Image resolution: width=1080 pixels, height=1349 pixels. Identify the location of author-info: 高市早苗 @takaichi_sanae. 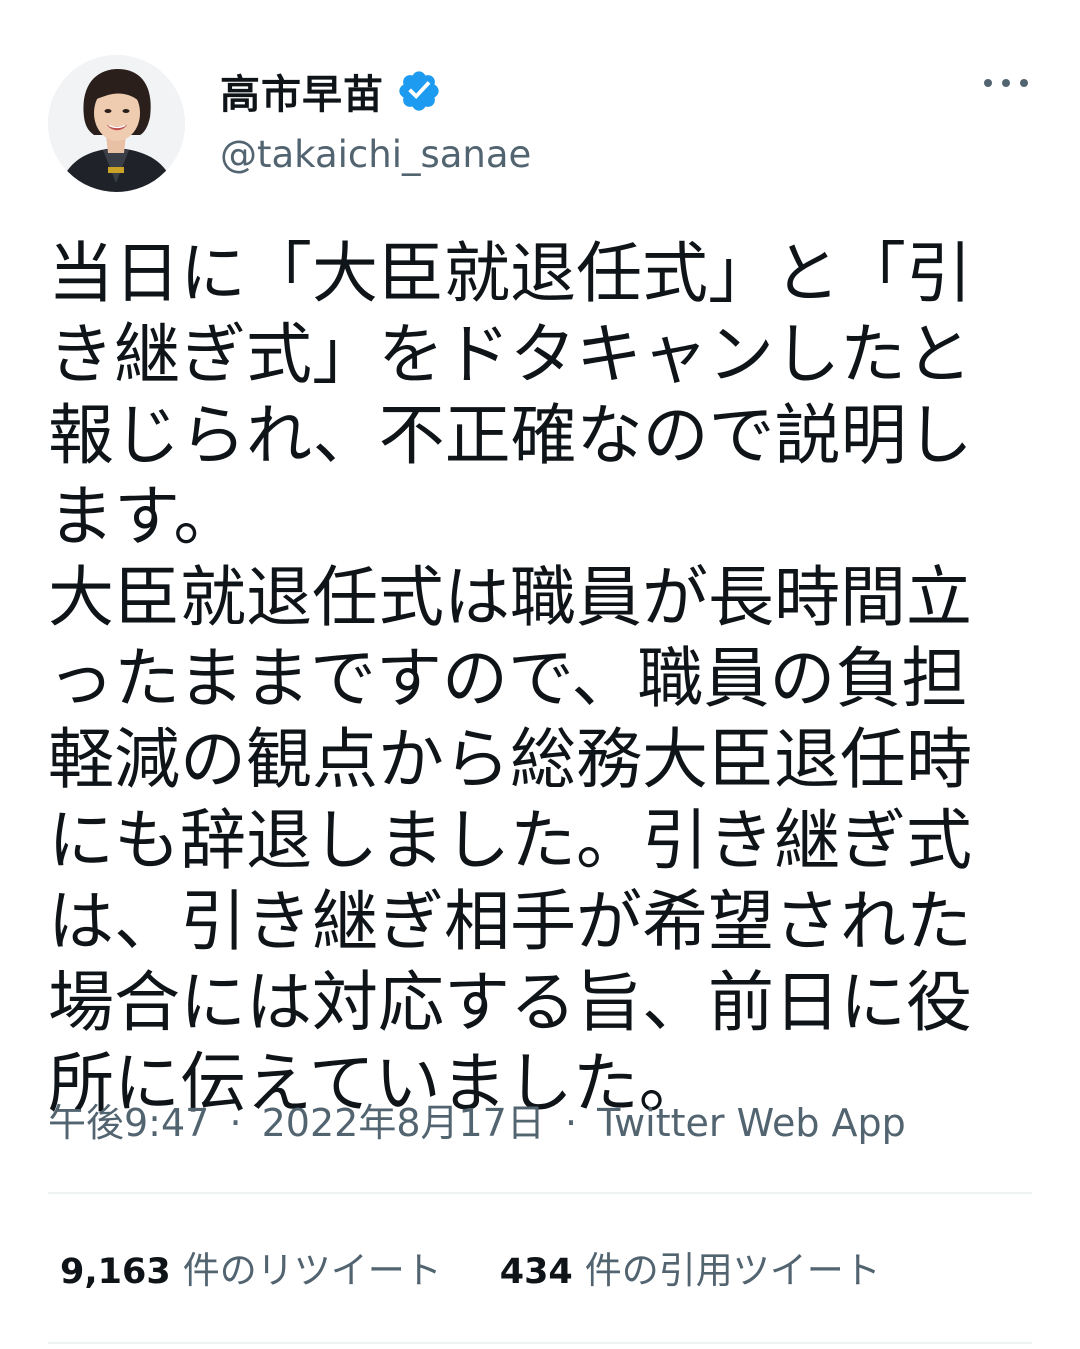
(375, 119).